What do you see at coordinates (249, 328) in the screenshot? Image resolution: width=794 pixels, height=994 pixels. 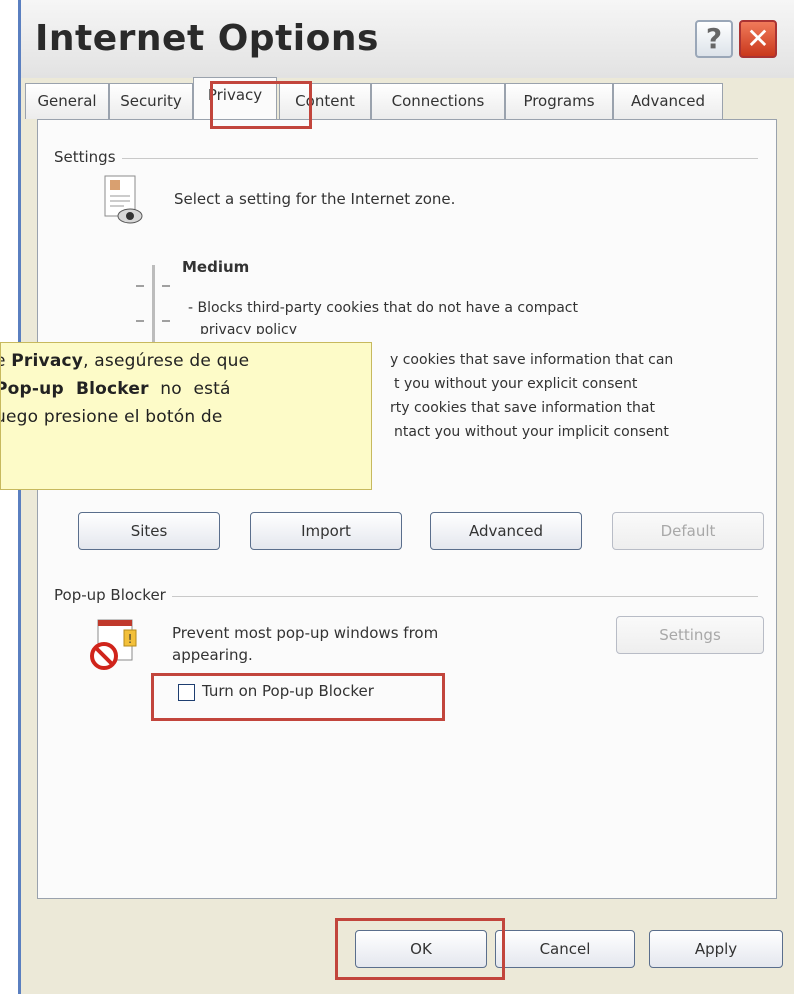 I see `level-bullet: privacy policy` at bounding box center [249, 328].